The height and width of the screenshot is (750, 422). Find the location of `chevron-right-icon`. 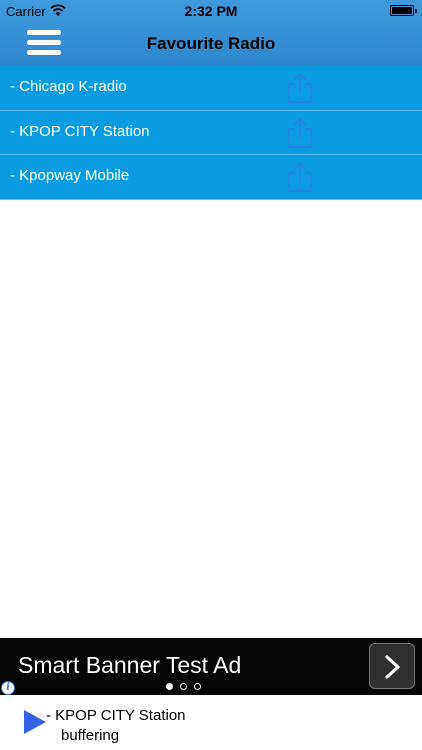

chevron-right-icon is located at coordinates (392, 667).